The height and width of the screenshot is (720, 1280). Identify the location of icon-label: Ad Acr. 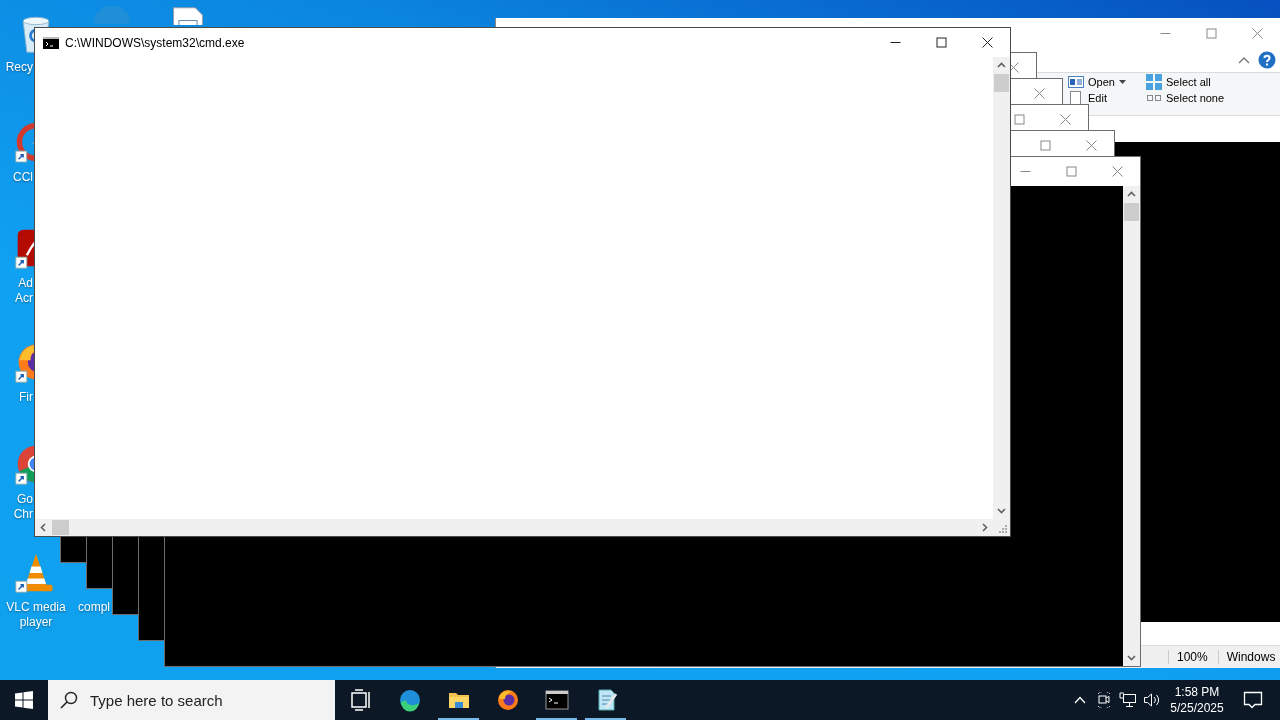
(23, 291).